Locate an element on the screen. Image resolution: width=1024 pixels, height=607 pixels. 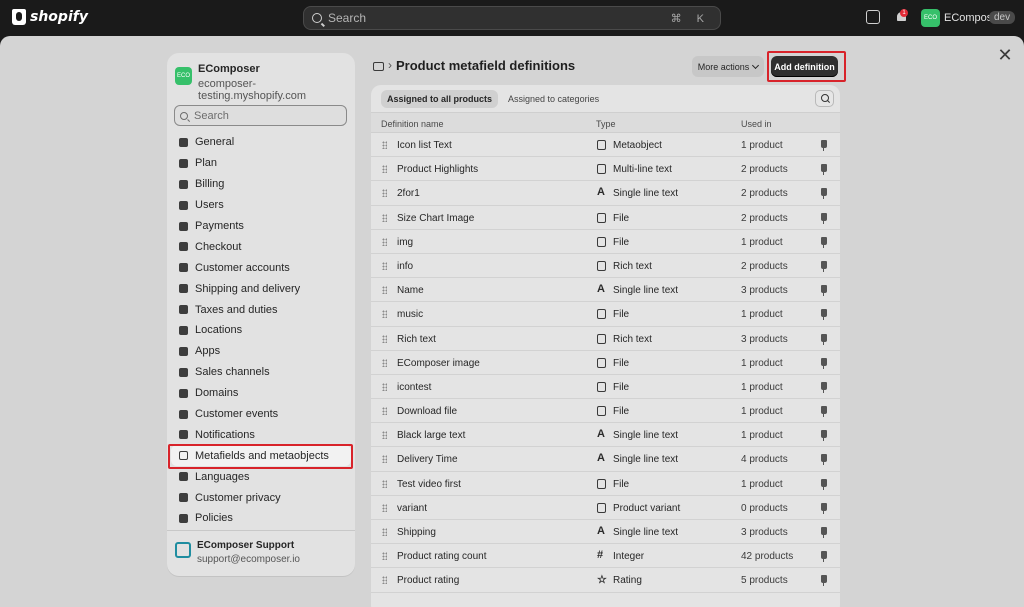
table-row: music File 1 product is located at coordinates (605, 314).